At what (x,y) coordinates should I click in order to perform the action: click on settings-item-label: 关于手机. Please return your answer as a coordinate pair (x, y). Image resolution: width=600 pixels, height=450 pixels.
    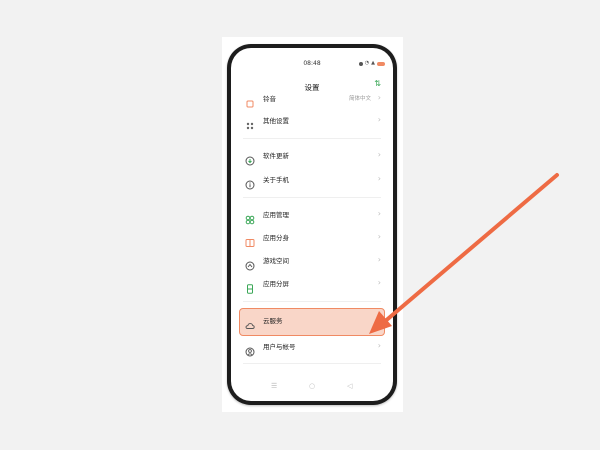
    Looking at the image, I should click on (276, 180).